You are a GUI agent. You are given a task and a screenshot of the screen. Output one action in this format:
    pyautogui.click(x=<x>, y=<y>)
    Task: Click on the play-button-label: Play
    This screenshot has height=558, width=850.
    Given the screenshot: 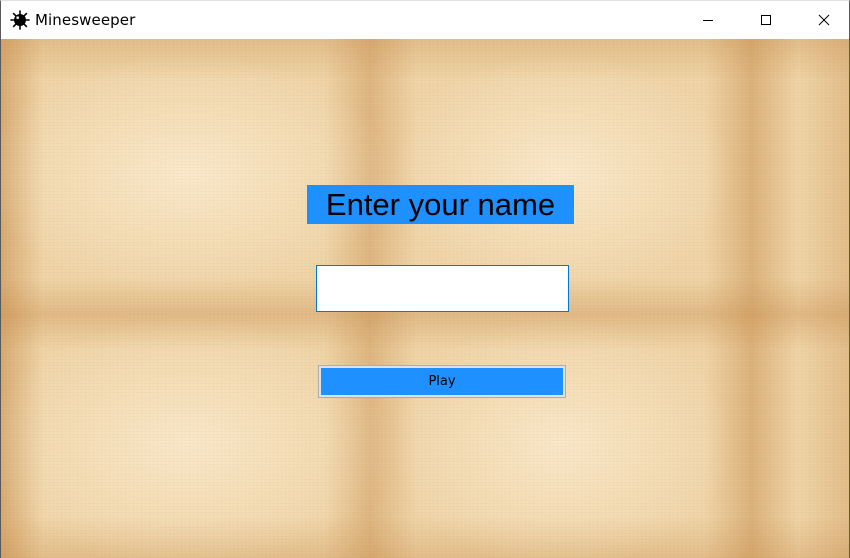 What is the action you would take?
    pyautogui.click(x=442, y=381)
    